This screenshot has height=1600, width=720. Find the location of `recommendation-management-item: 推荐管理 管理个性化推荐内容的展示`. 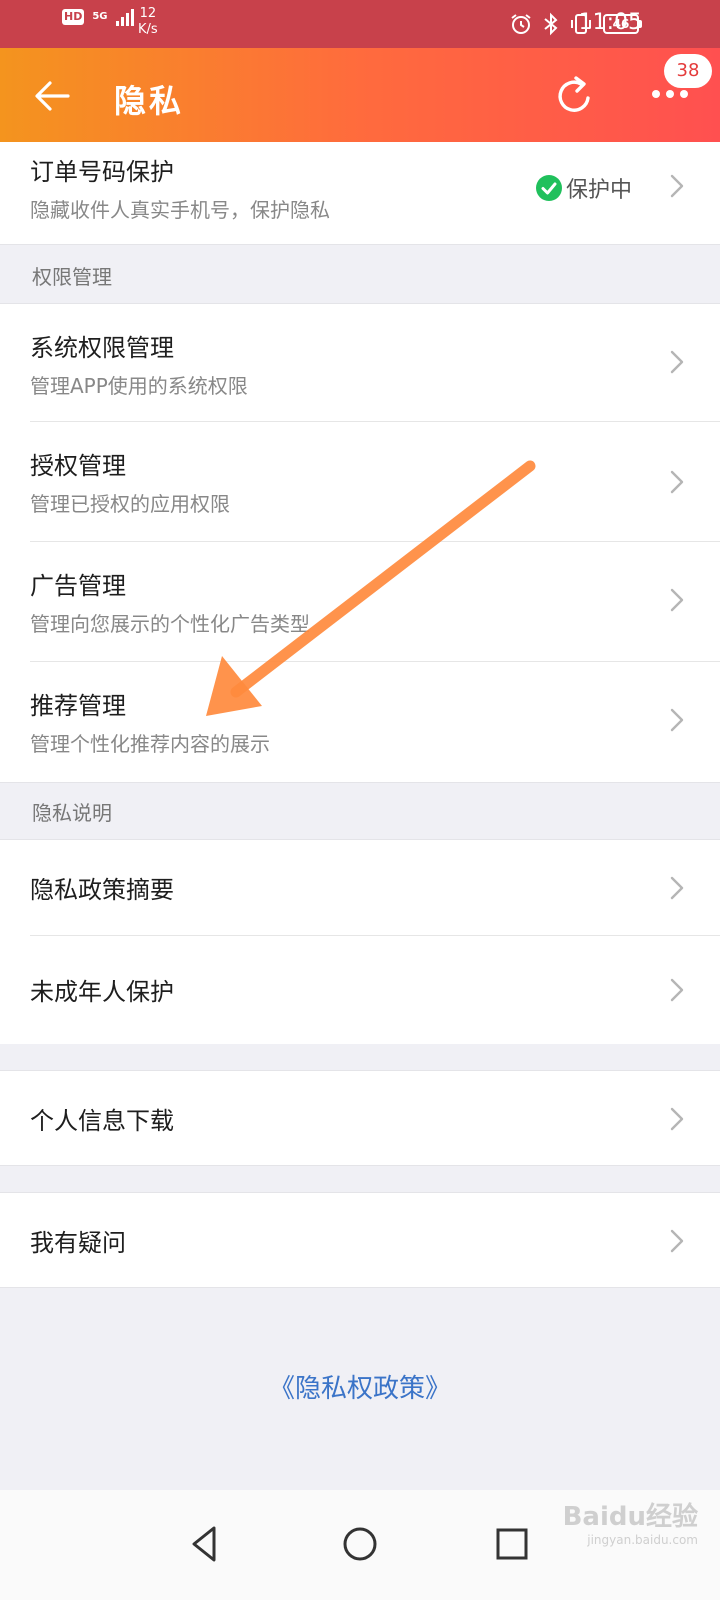

recommendation-management-item: 推荐管理 管理个性化推荐内容的展示 is located at coordinates (360, 722).